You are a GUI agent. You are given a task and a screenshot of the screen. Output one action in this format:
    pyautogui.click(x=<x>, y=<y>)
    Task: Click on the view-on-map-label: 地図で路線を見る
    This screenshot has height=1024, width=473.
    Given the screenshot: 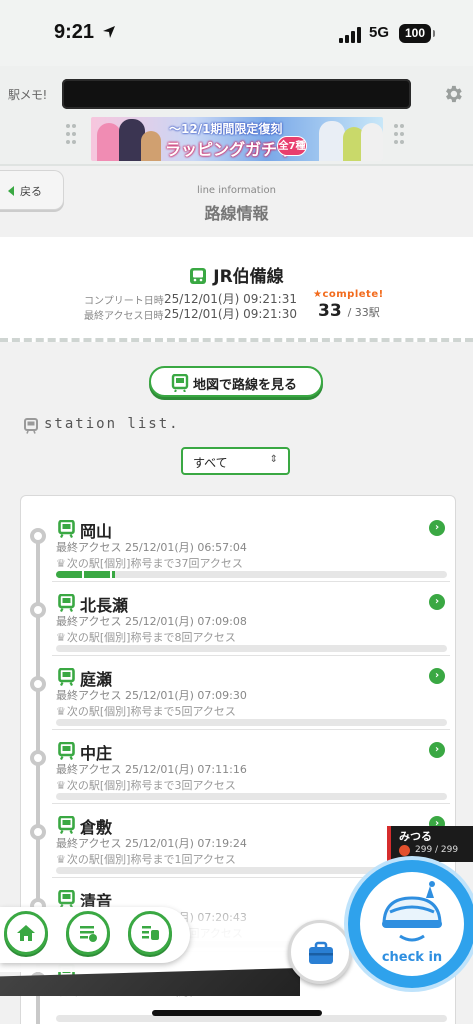 What is the action you would take?
    pyautogui.click(x=245, y=385)
    